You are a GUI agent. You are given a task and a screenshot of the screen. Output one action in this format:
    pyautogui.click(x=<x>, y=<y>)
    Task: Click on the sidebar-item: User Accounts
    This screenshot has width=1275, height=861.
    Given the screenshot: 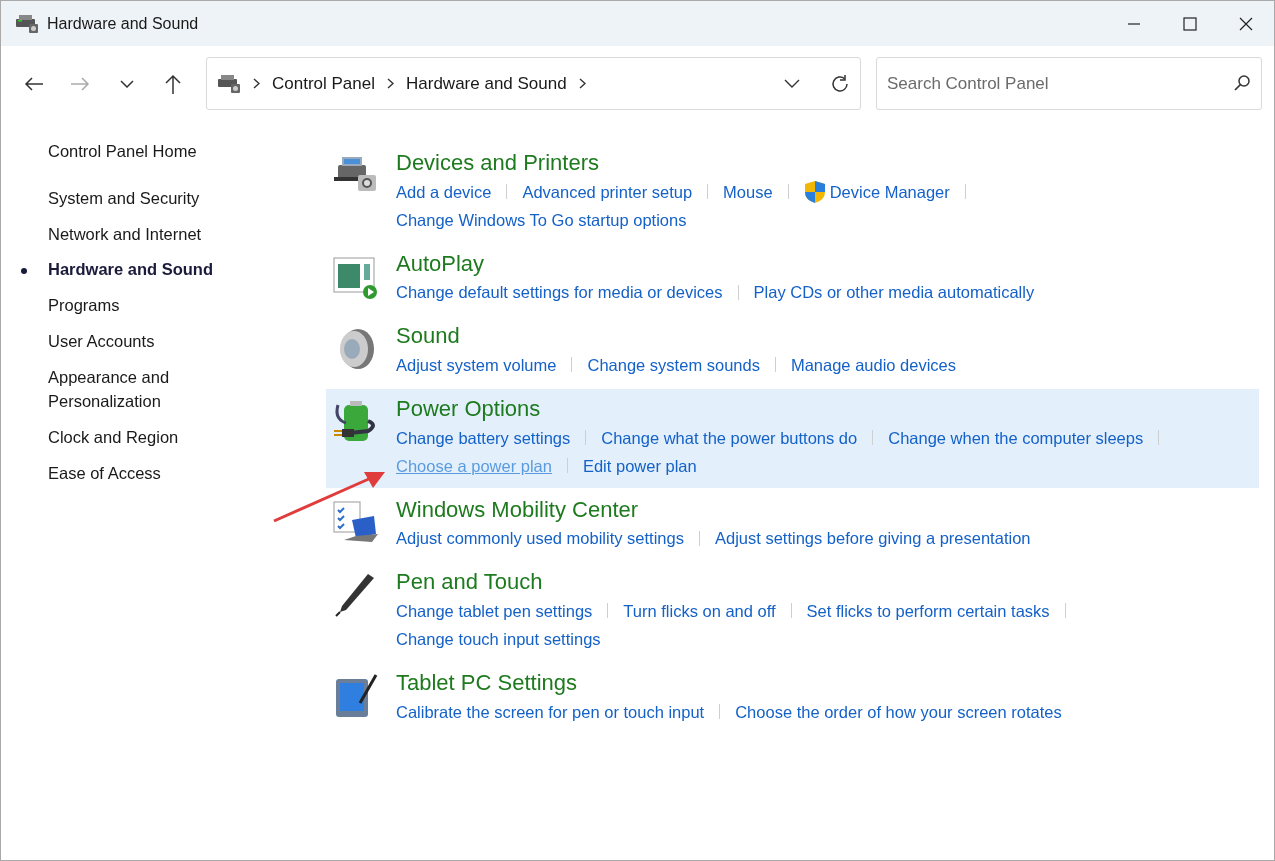 What is the action you would take?
    pyautogui.click(x=143, y=341)
    